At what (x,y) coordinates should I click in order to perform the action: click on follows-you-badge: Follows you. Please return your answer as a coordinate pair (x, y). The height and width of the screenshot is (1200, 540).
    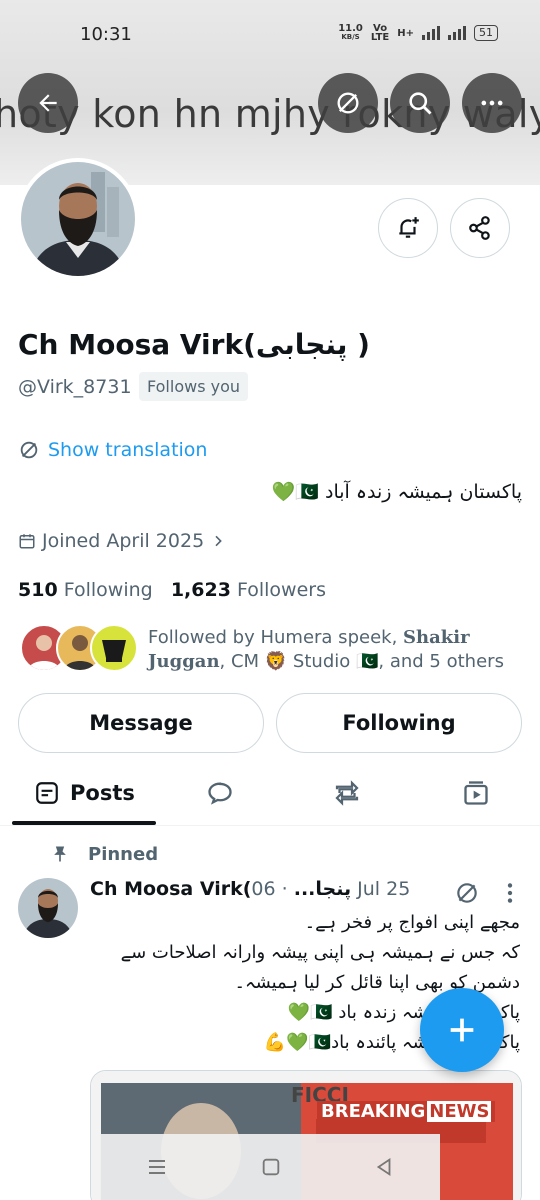
    Looking at the image, I should click on (194, 386).